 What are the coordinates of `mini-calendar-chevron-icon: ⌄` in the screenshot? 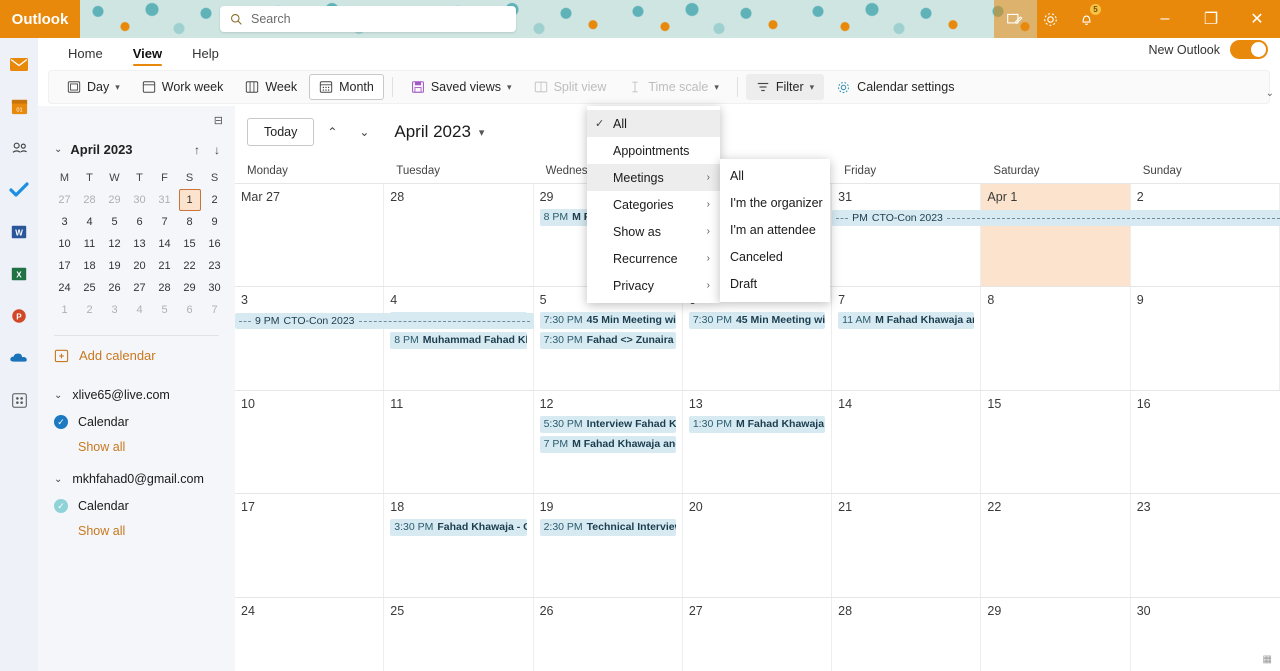 It's located at (58, 149).